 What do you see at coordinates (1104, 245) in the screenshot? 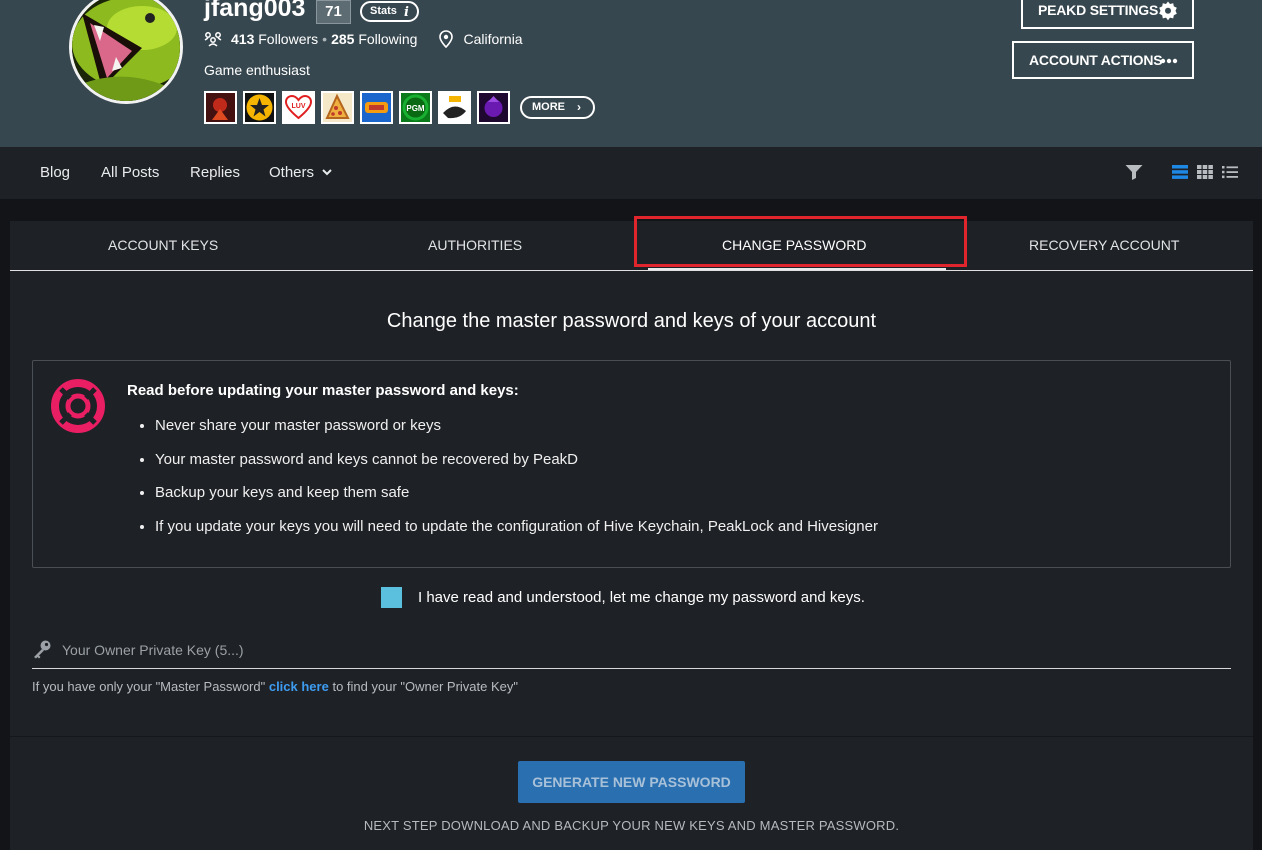
I see `tab-recovery-account: RECOVERY ACCOUNT` at bounding box center [1104, 245].